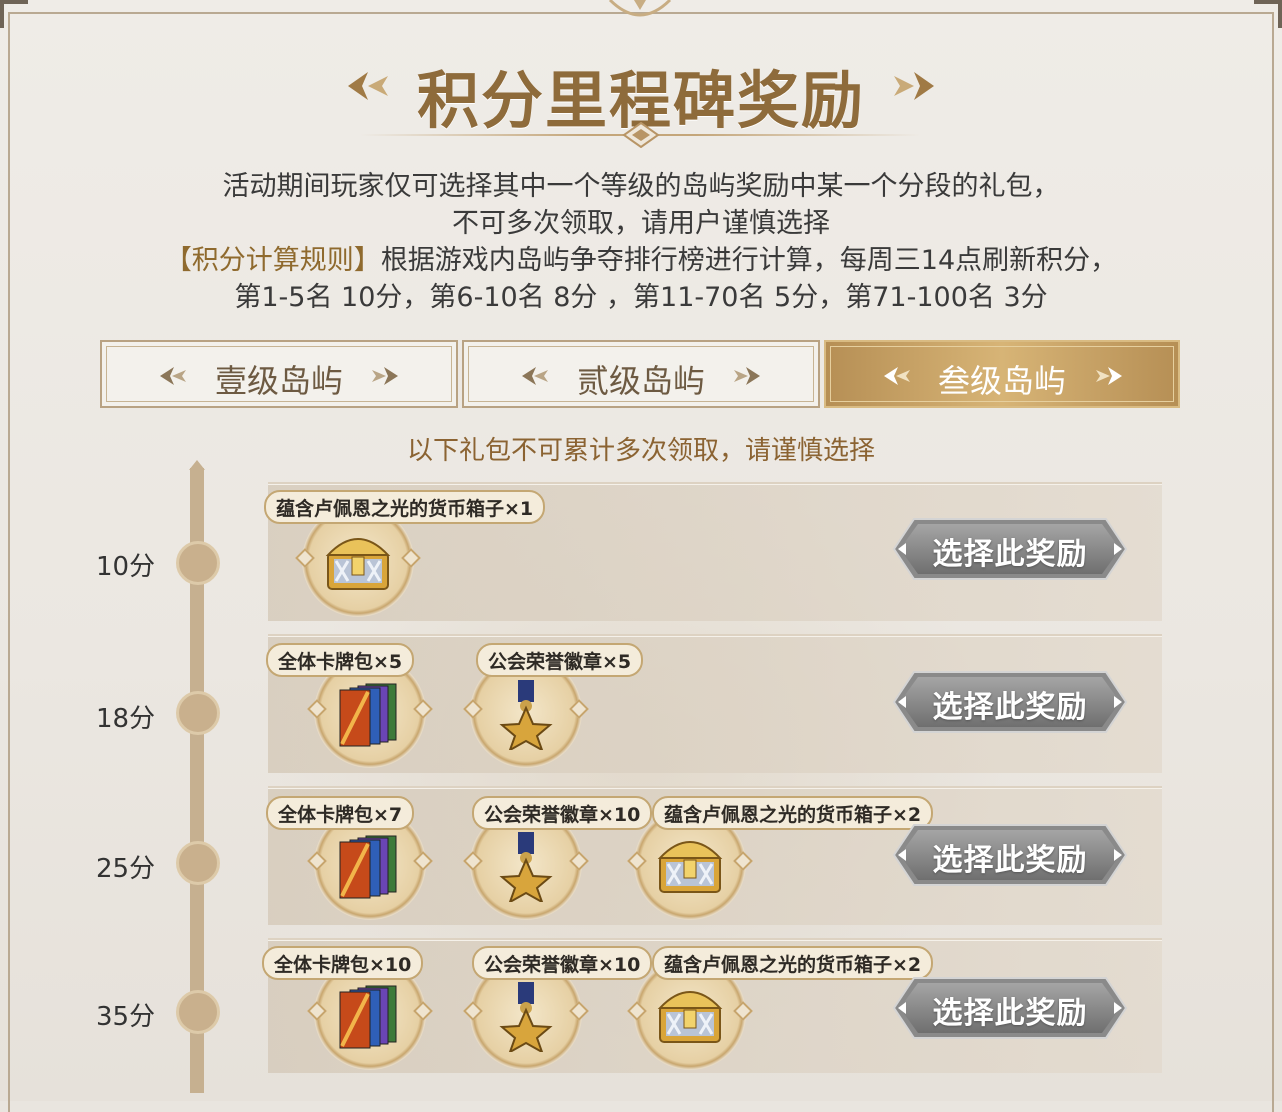 The image size is (1282, 1112). What do you see at coordinates (641, 186) in the screenshot?
I see `desc-line-1: 活动期间玩家仅可选择其中一个等级的岛屿奖励中某一个分段的礼包，` at bounding box center [641, 186].